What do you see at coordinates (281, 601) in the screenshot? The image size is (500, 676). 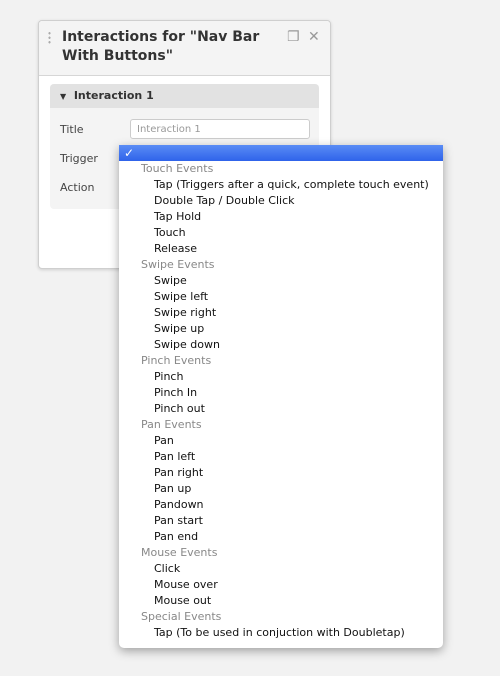 I see `dropdown-item: Mouse out` at bounding box center [281, 601].